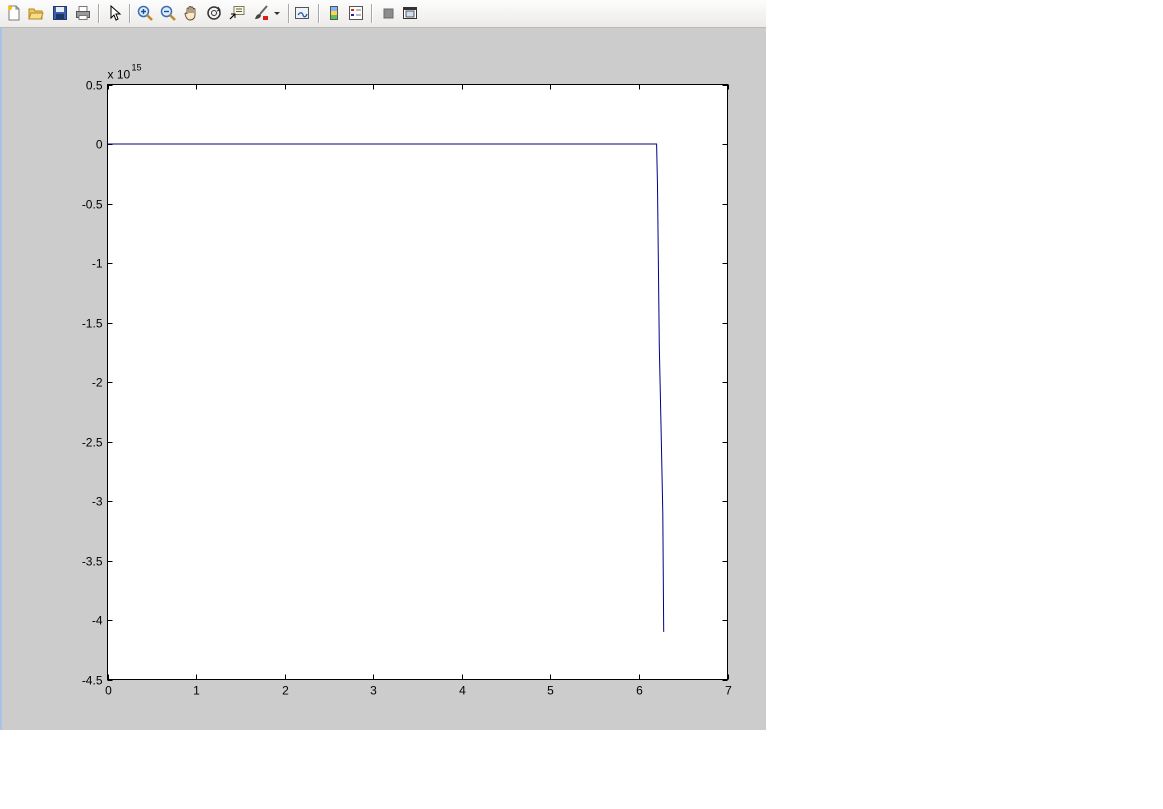  Describe the element at coordinates (94, 86) in the screenshot. I see `y-tick-label: 0.5` at that location.